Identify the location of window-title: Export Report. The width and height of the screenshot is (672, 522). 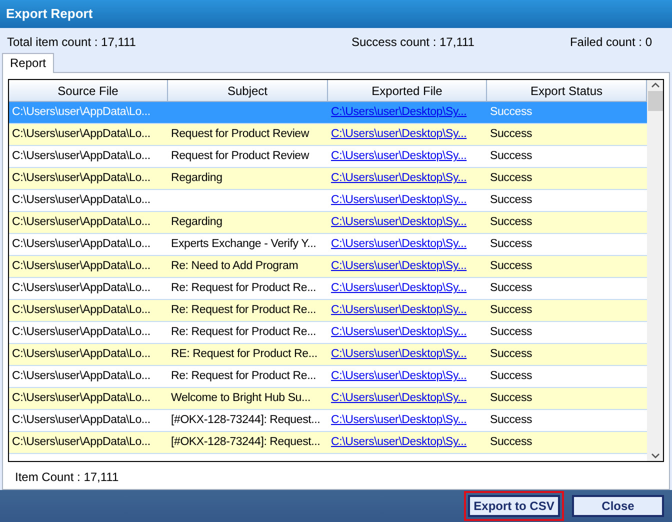
(49, 14).